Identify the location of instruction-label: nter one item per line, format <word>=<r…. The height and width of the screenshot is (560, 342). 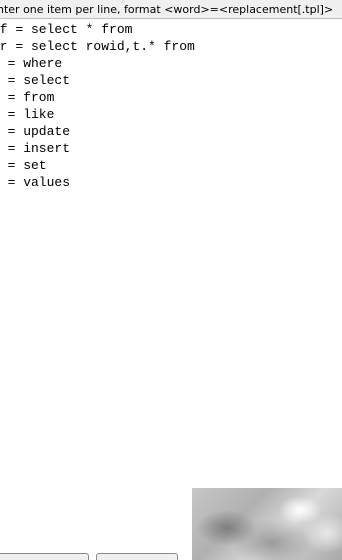
(171, 9).